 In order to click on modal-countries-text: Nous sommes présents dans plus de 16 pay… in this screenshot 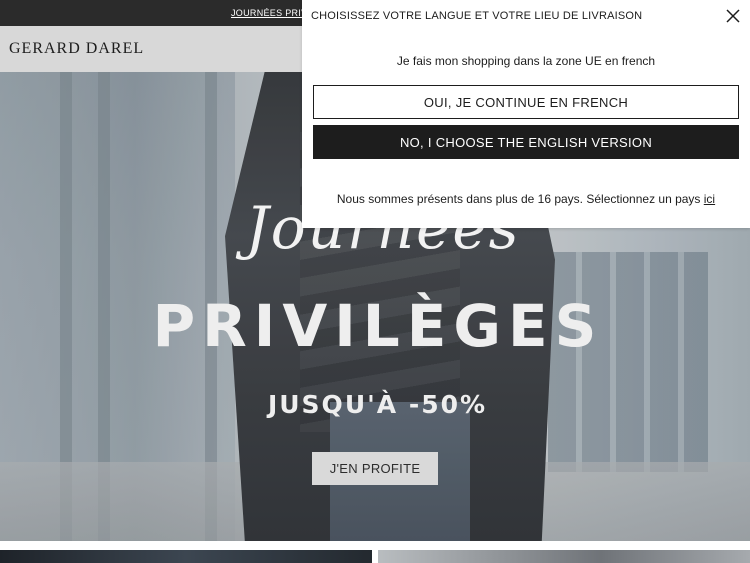, I will do `click(526, 199)`.